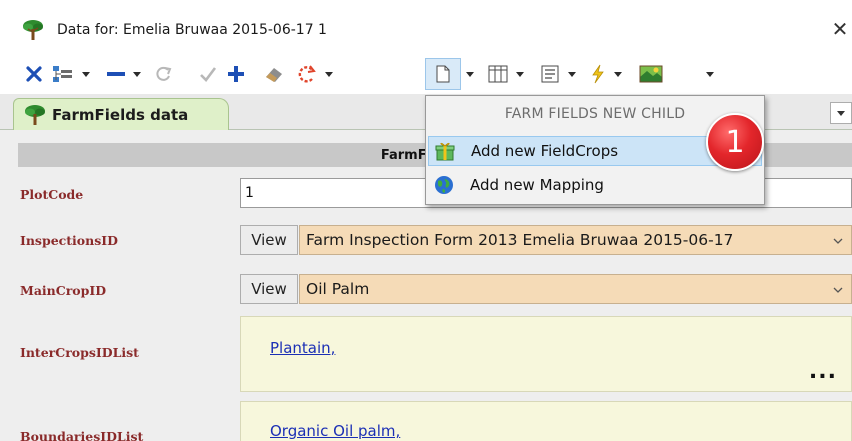 The width and height of the screenshot is (852, 441). Describe the element at coordinates (269, 240) in the screenshot. I see `inspections-view-button: View` at that location.